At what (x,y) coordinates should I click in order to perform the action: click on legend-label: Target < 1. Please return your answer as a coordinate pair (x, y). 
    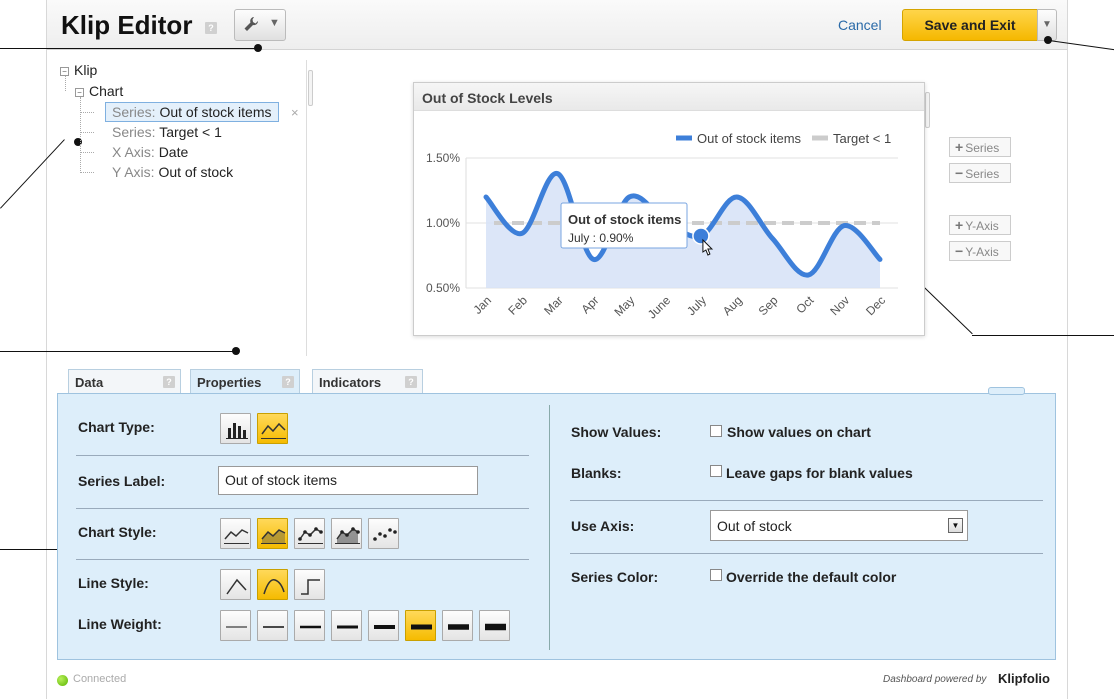
    Looking at the image, I should click on (862, 138).